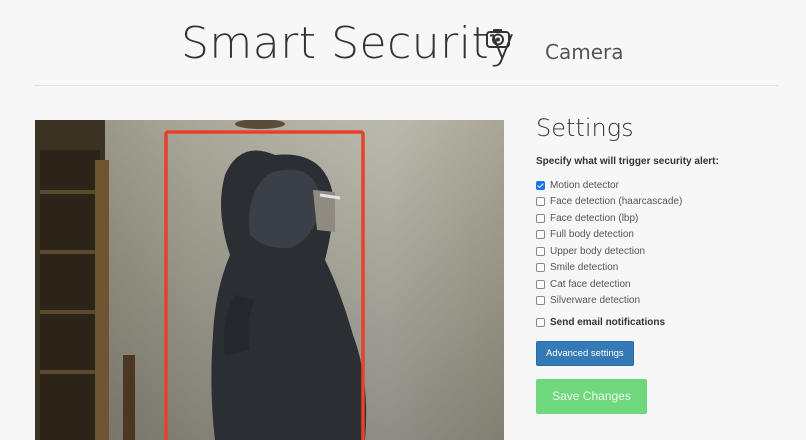 Image resolution: width=806 pixels, height=440 pixels. Describe the element at coordinates (584, 268) in the screenshot. I see `detector-label: Smile detection` at that location.